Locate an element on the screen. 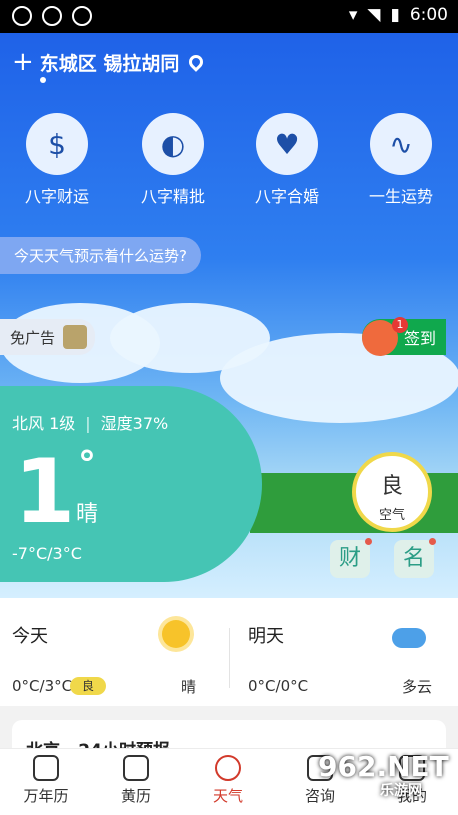 The image size is (458, 815). location-pin-icon is located at coordinates (196, 62).